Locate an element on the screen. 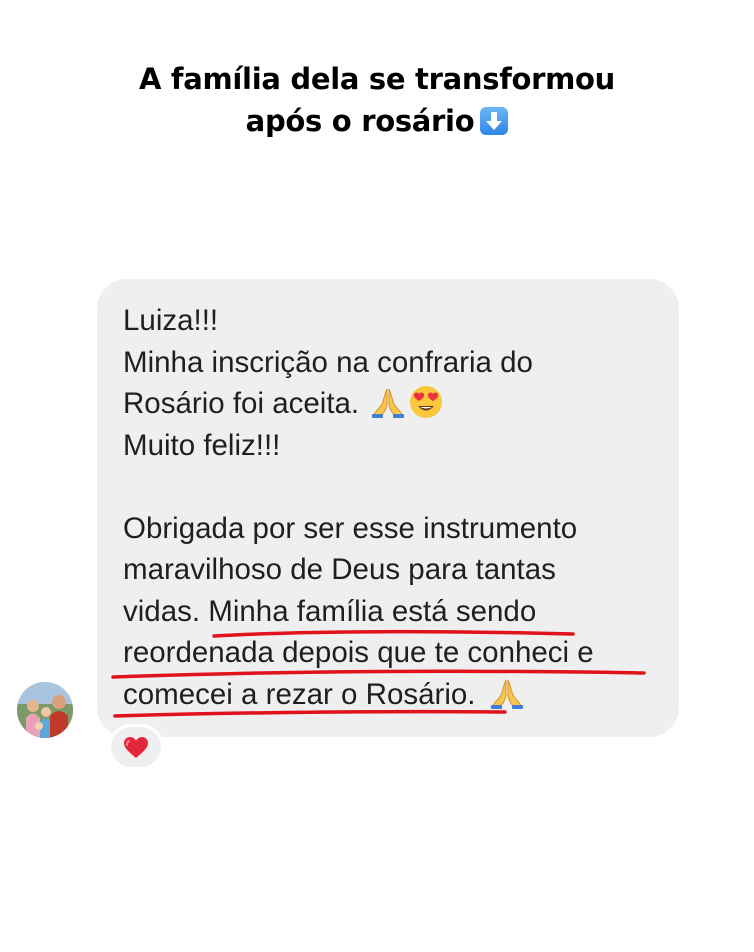 This screenshot has width=754, height=952. title-line-2: após o rosário is located at coordinates (377, 121).